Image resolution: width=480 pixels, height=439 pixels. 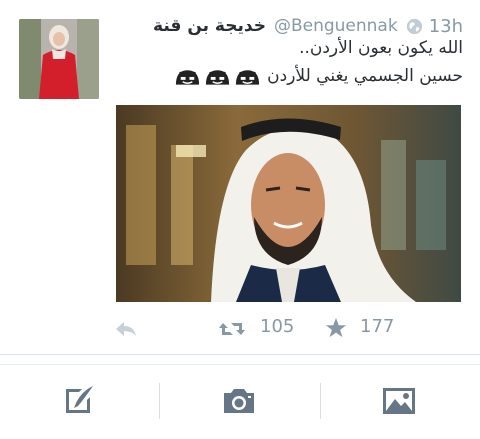 I want to click on compose-icon, so click(x=79, y=399).